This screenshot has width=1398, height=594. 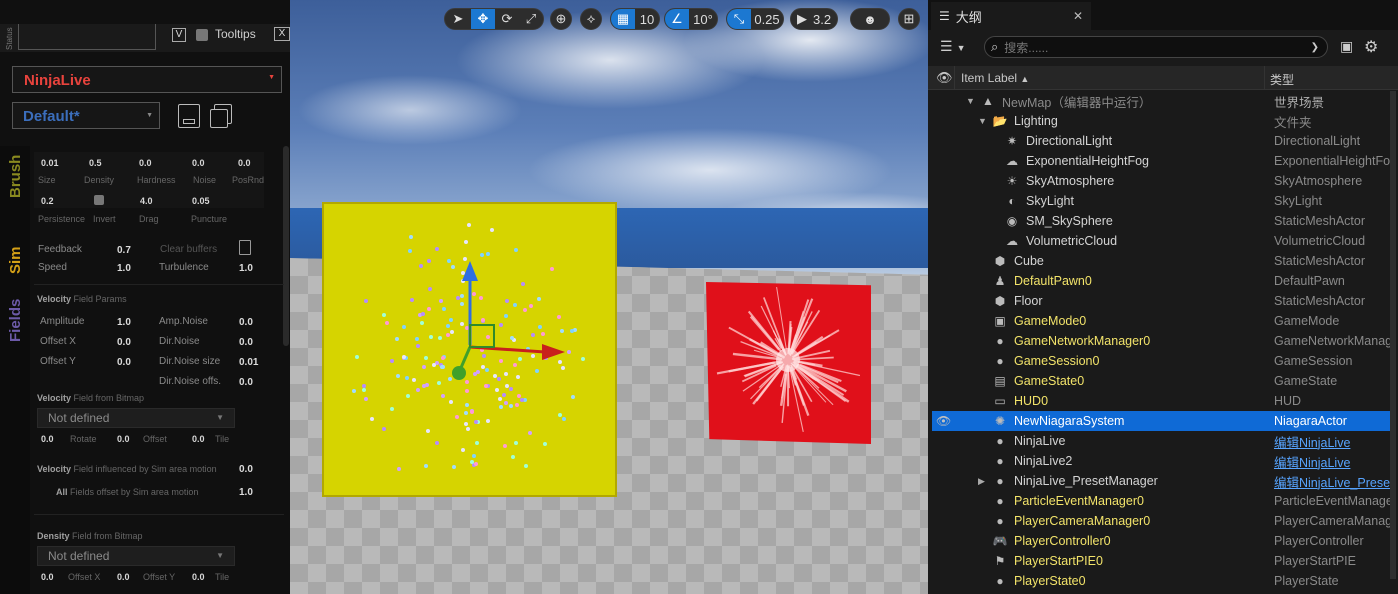 I want to click on rotation-snap-toggle: ∠, so click(x=677, y=19).